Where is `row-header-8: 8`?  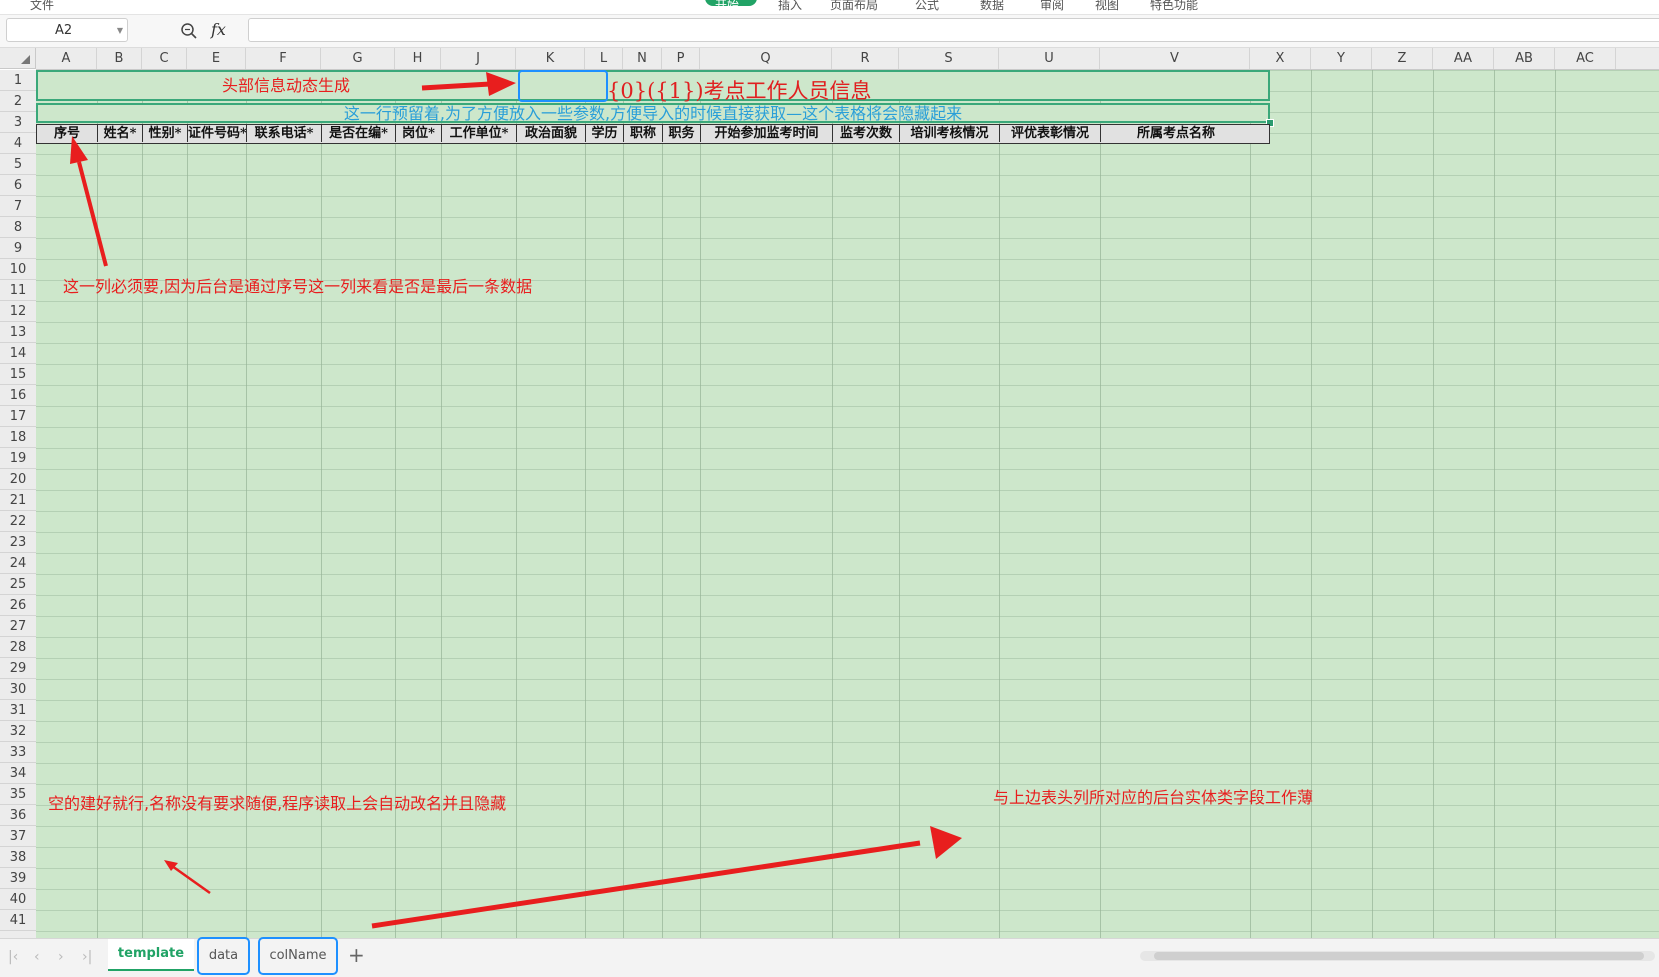 row-header-8: 8 is located at coordinates (18, 227).